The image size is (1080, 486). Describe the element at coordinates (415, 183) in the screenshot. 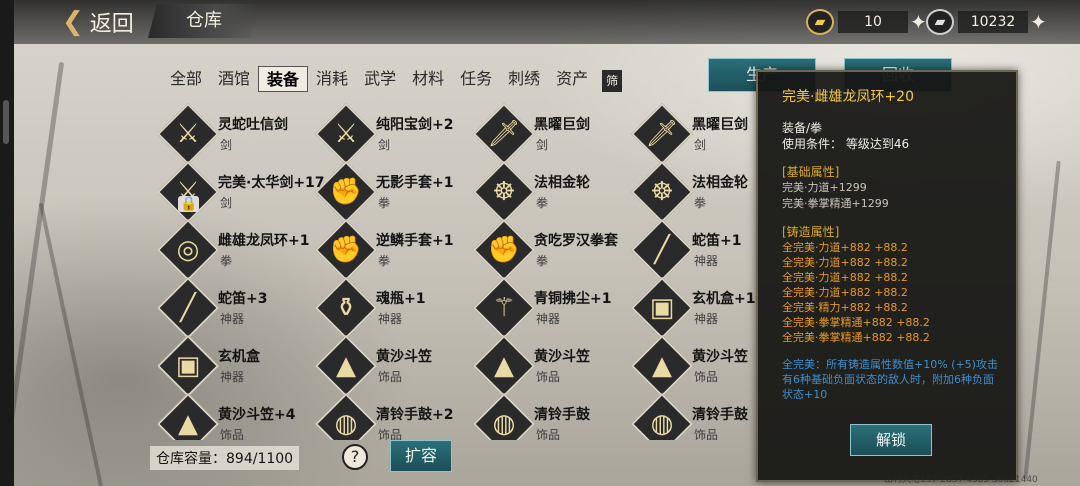

I see `item-name: 无影手套+1` at that location.